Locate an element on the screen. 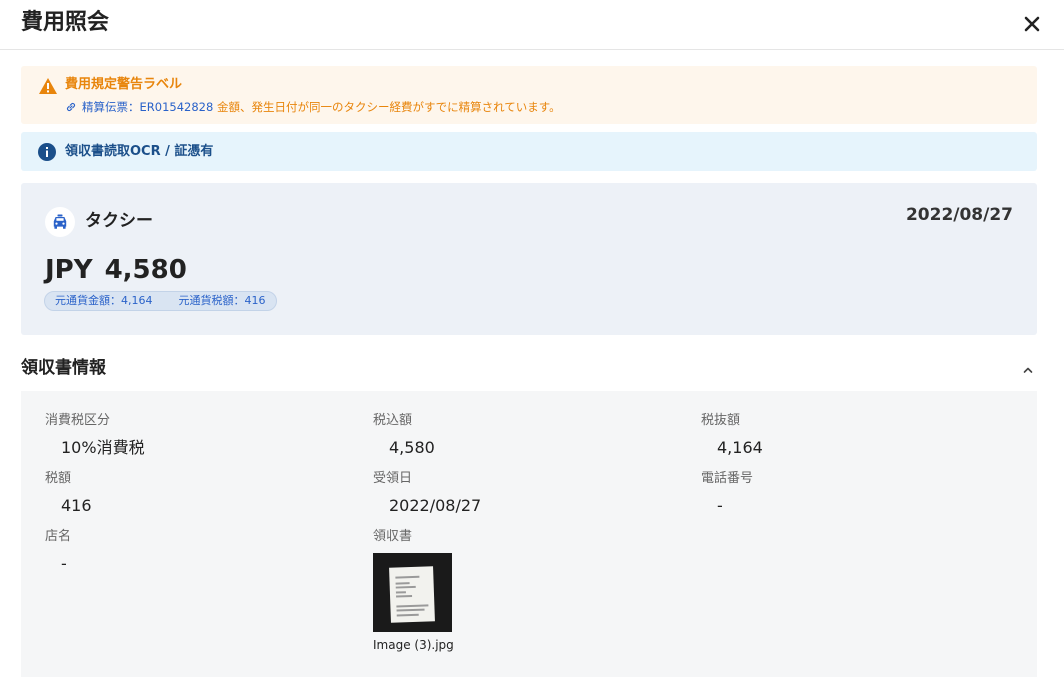 The width and height of the screenshot is (1064, 677). expense-date: 2022/08/27 is located at coordinates (959, 215).